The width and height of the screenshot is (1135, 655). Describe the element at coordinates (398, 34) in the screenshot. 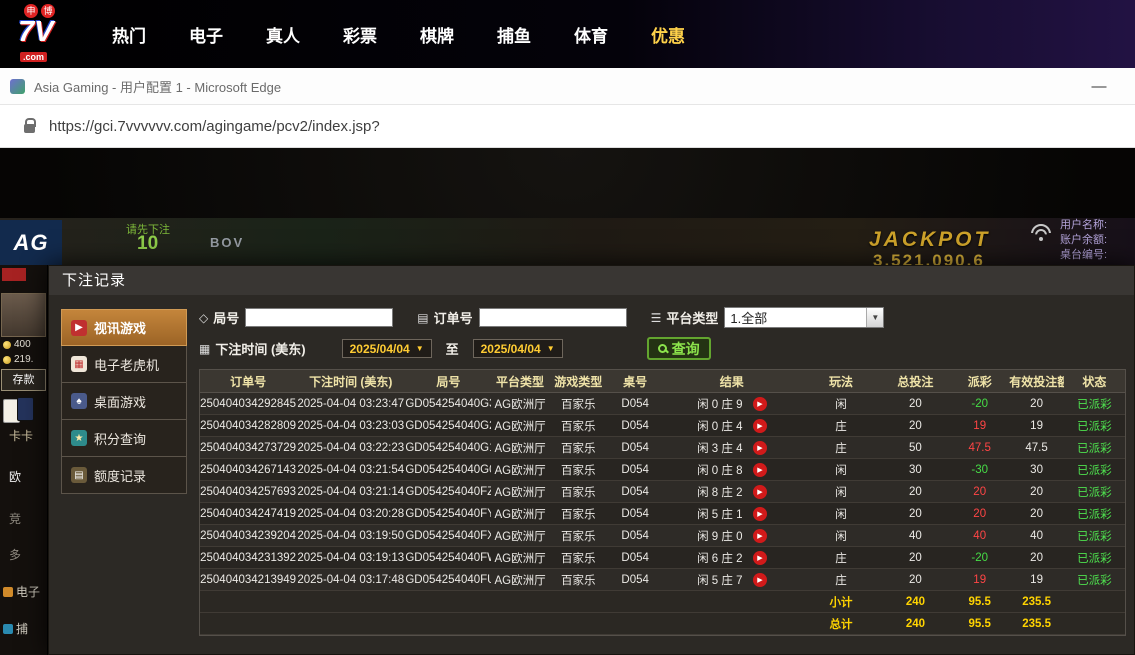

I see `main-nav: 热门 电子 真人 彩票 棋牌 捕鱼 体育 优惠` at that location.